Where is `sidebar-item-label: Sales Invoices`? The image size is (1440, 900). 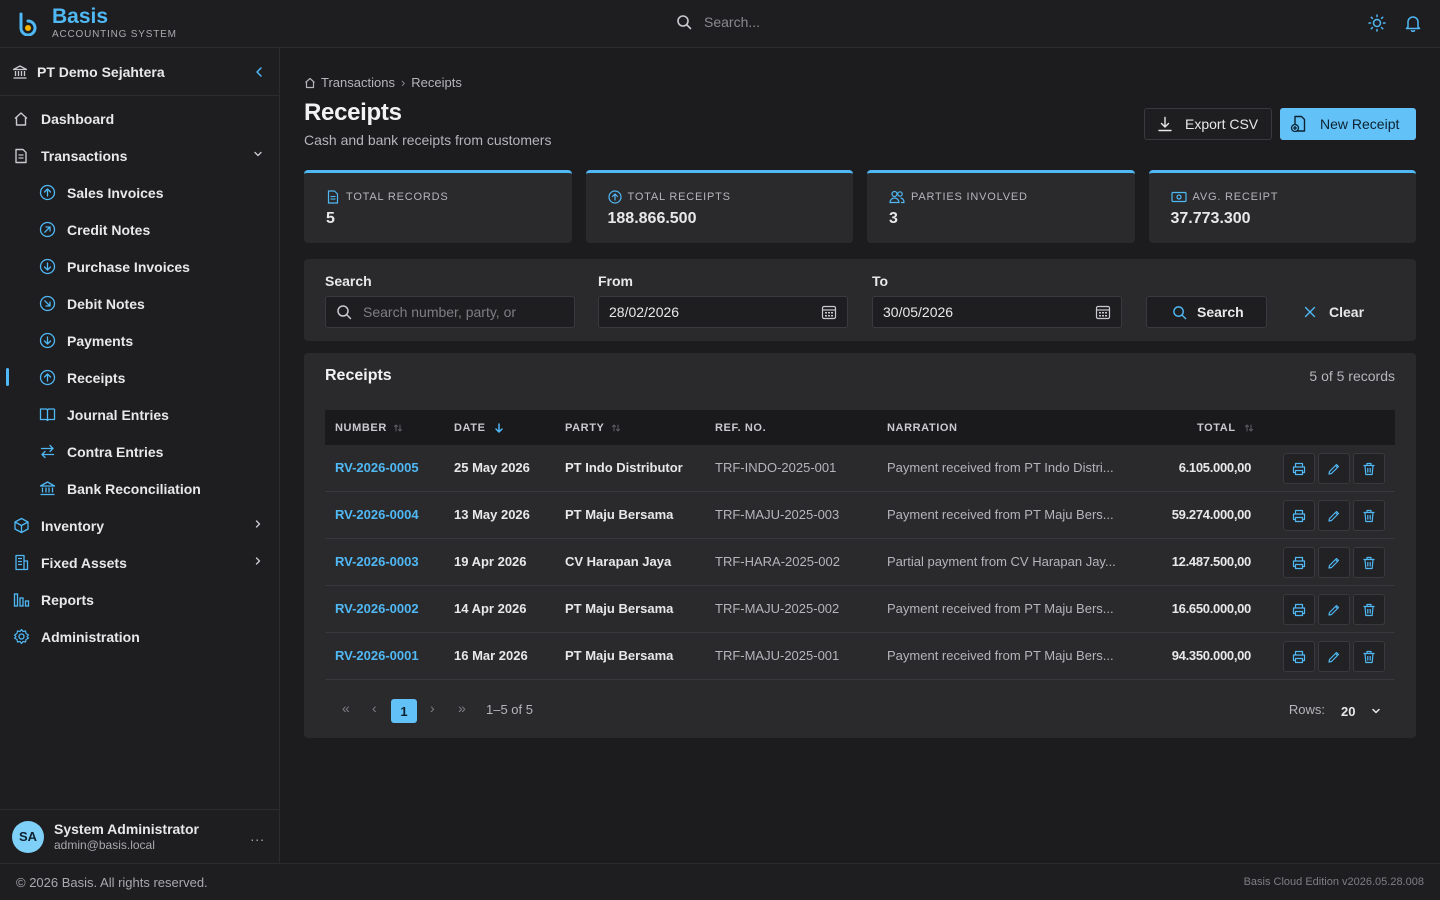 sidebar-item-label: Sales Invoices is located at coordinates (115, 192).